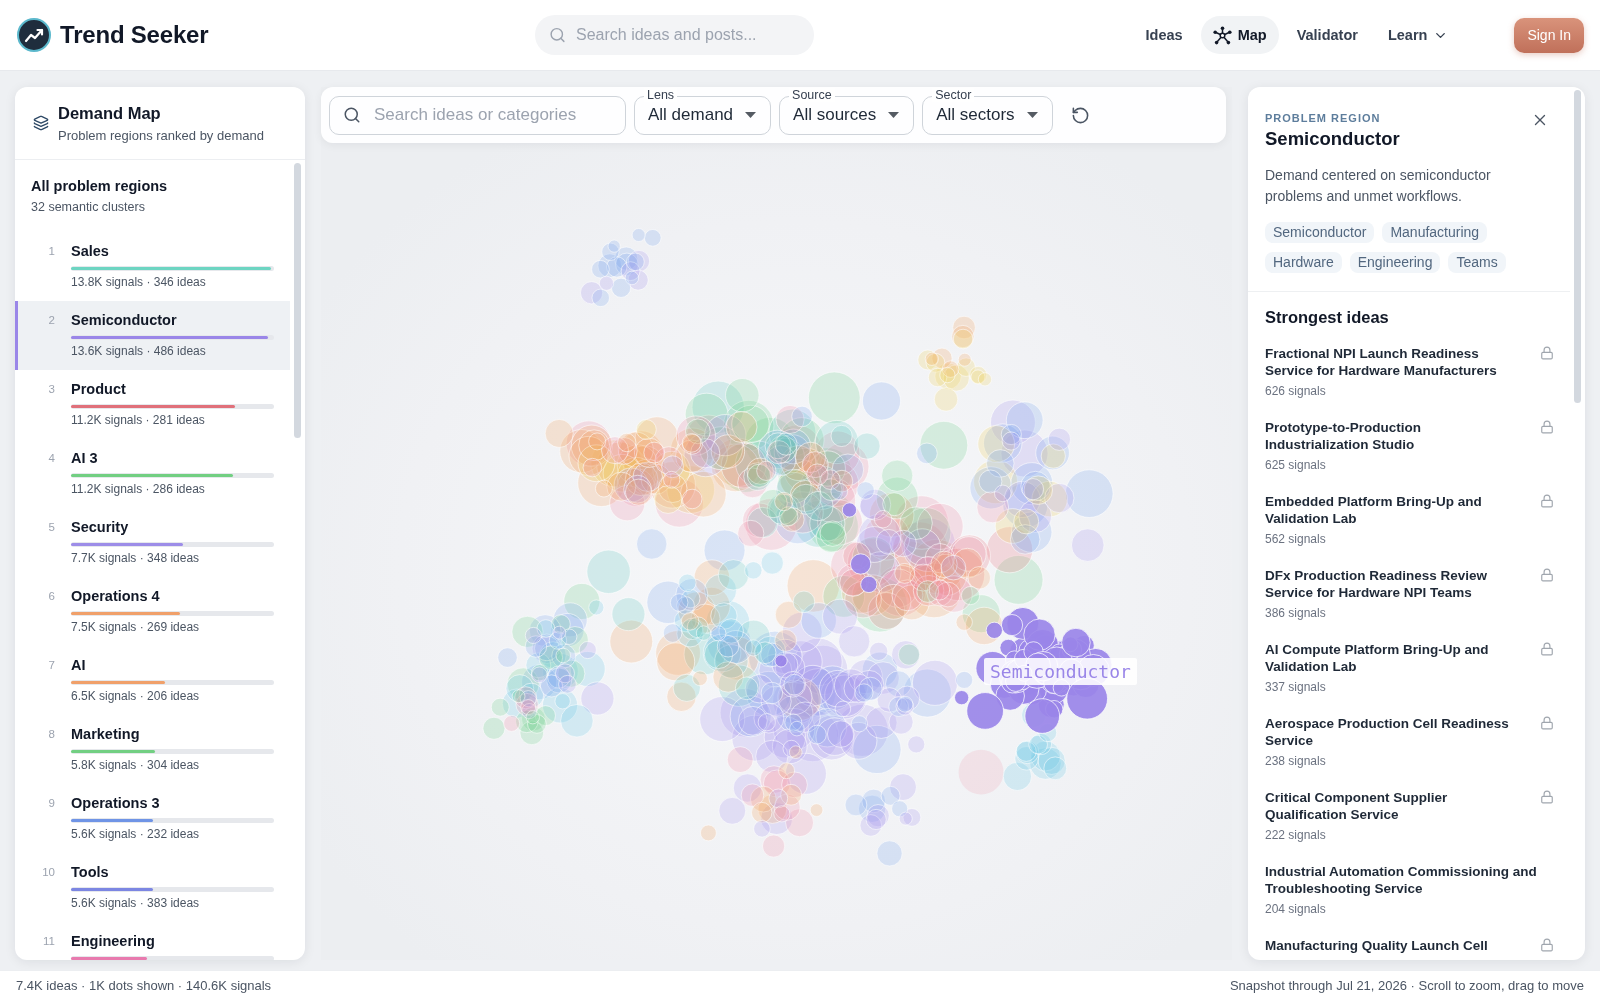  What do you see at coordinates (51, 389) in the screenshot?
I see `rank-number: 3` at bounding box center [51, 389].